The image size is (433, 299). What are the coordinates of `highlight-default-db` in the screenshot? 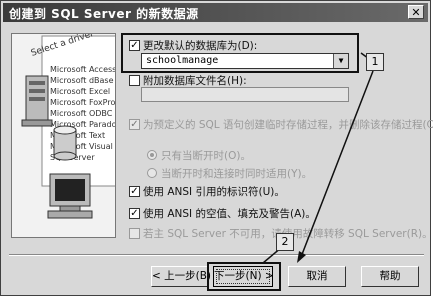 It's located at (240, 53).